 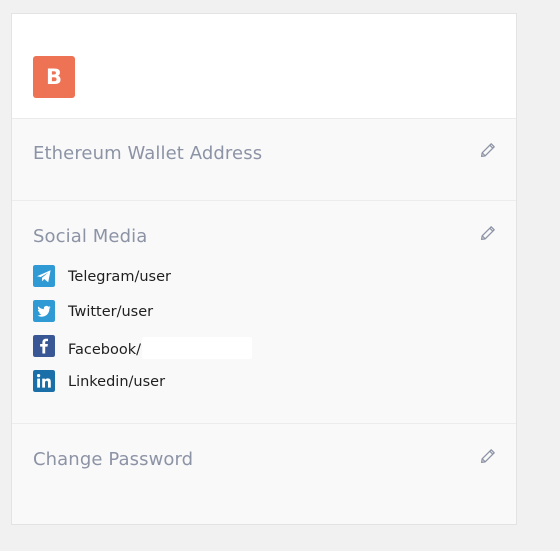 I want to click on facebook-icon, so click(x=44, y=346).